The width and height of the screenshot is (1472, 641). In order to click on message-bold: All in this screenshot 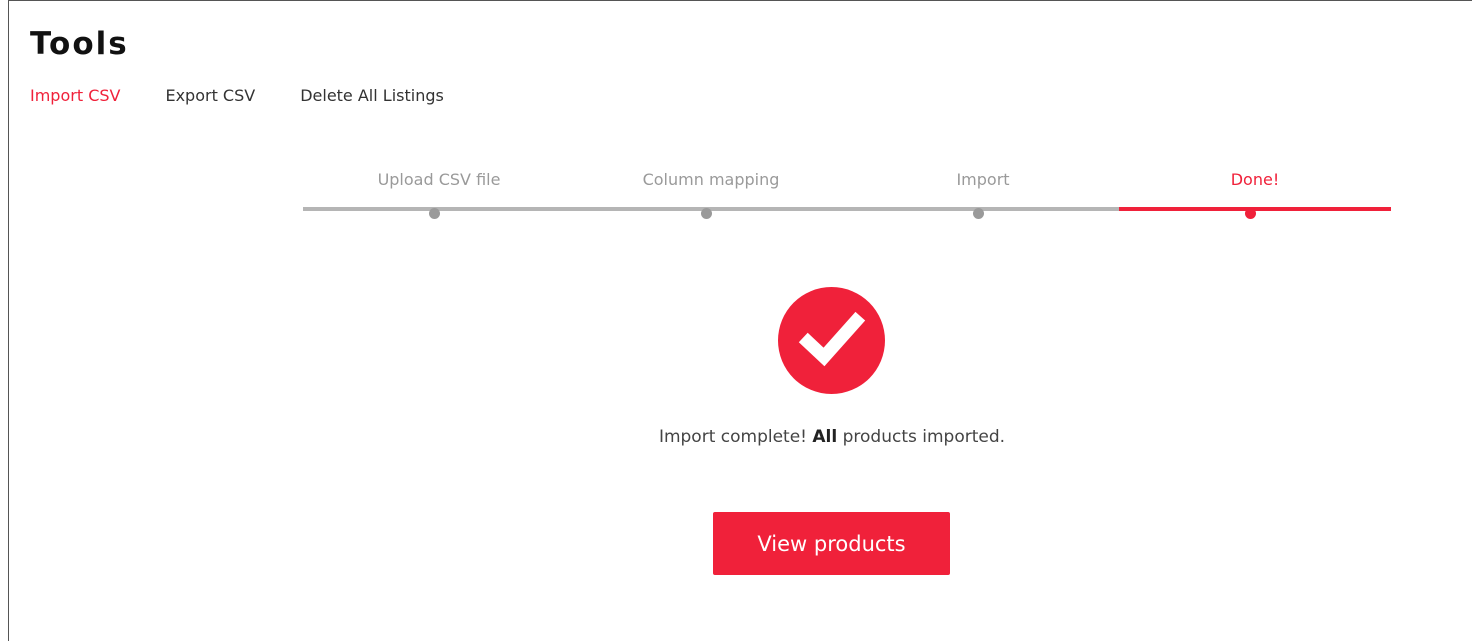, I will do `click(825, 437)`.